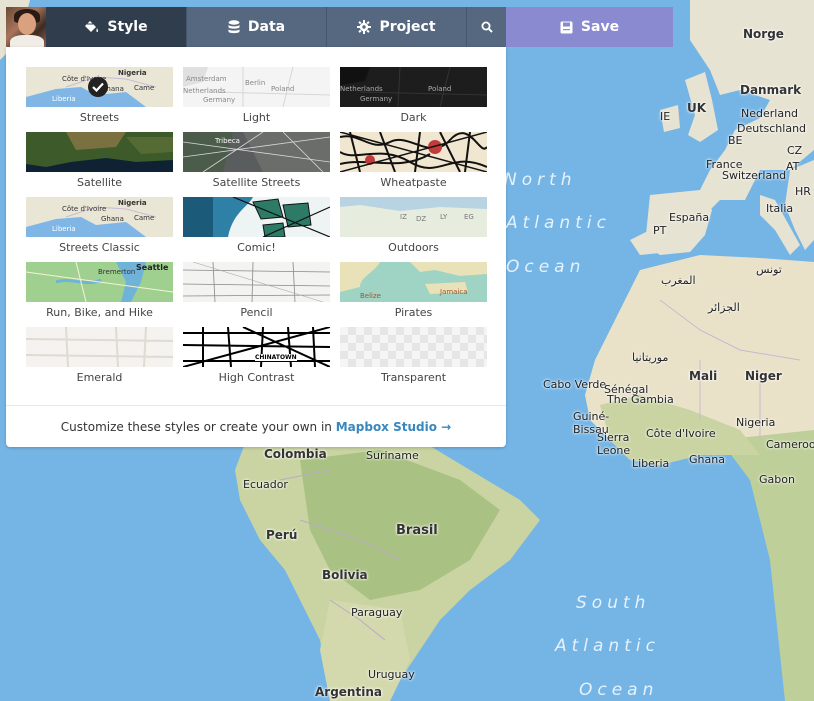 The width and height of the screenshot is (814, 701). What do you see at coordinates (780, 208) in the screenshot?
I see `map-label: Italia` at bounding box center [780, 208].